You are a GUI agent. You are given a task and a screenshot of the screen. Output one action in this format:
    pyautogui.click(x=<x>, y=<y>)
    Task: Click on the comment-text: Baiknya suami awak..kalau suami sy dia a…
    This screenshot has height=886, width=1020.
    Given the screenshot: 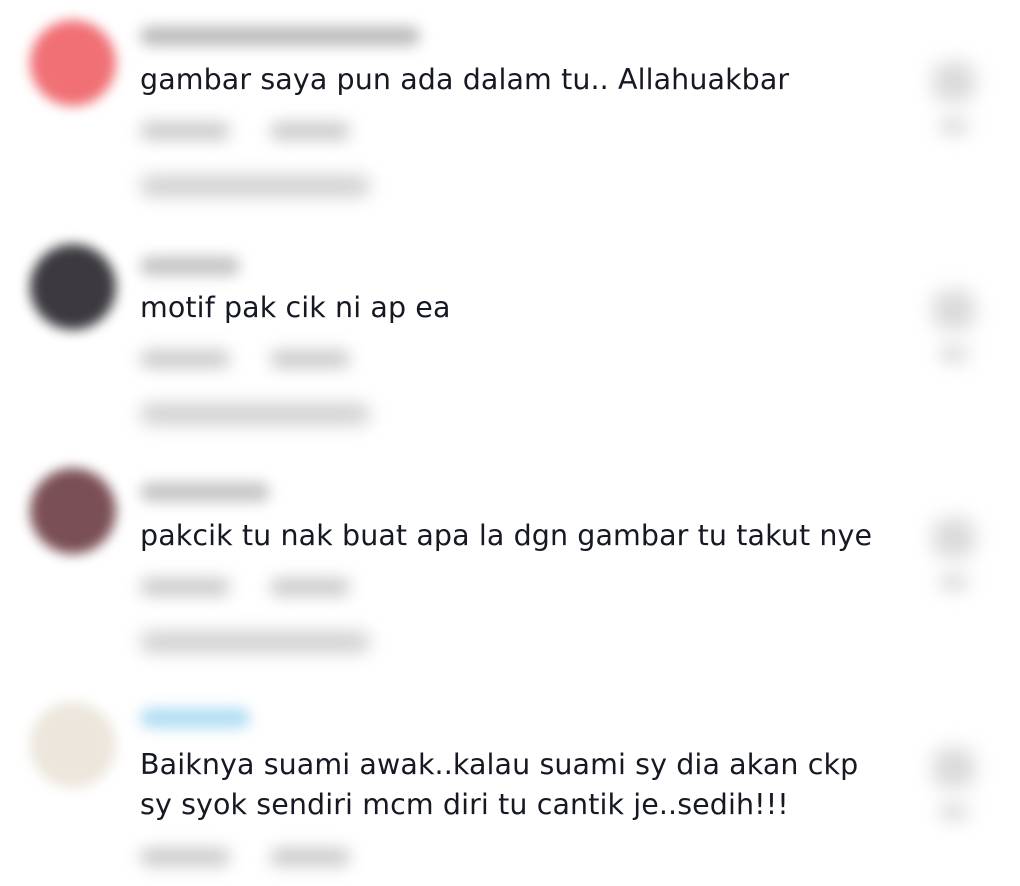 What is the action you would take?
    pyautogui.click(x=499, y=784)
    